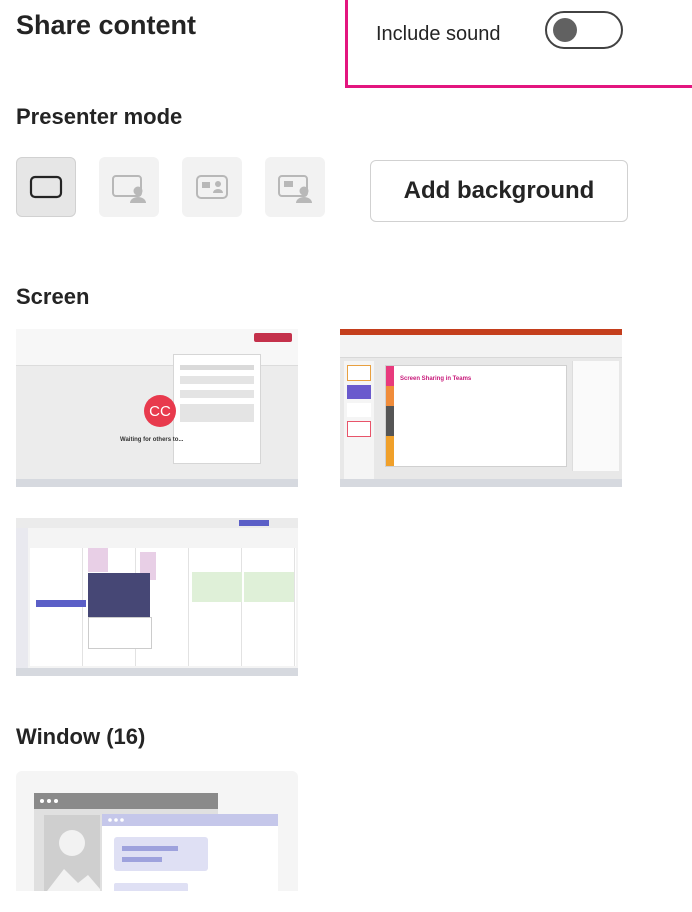  What do you see at coordinates (120, 633) in the screenshot?
I see `event-details-preview` at bounding box center [120, 633].